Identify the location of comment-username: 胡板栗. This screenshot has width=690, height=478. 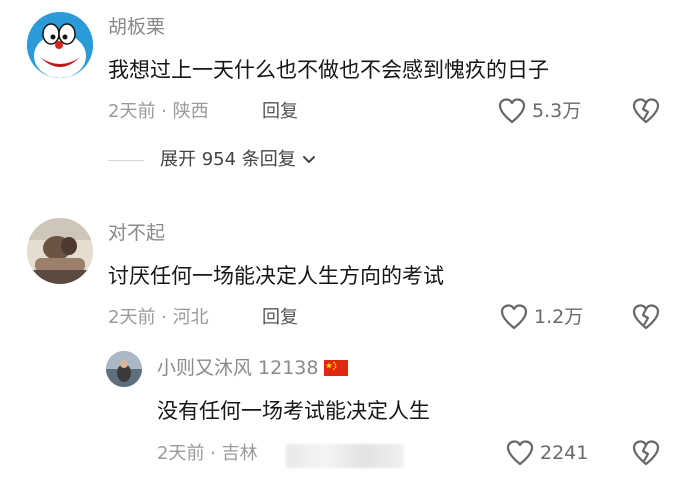
(136, 27).